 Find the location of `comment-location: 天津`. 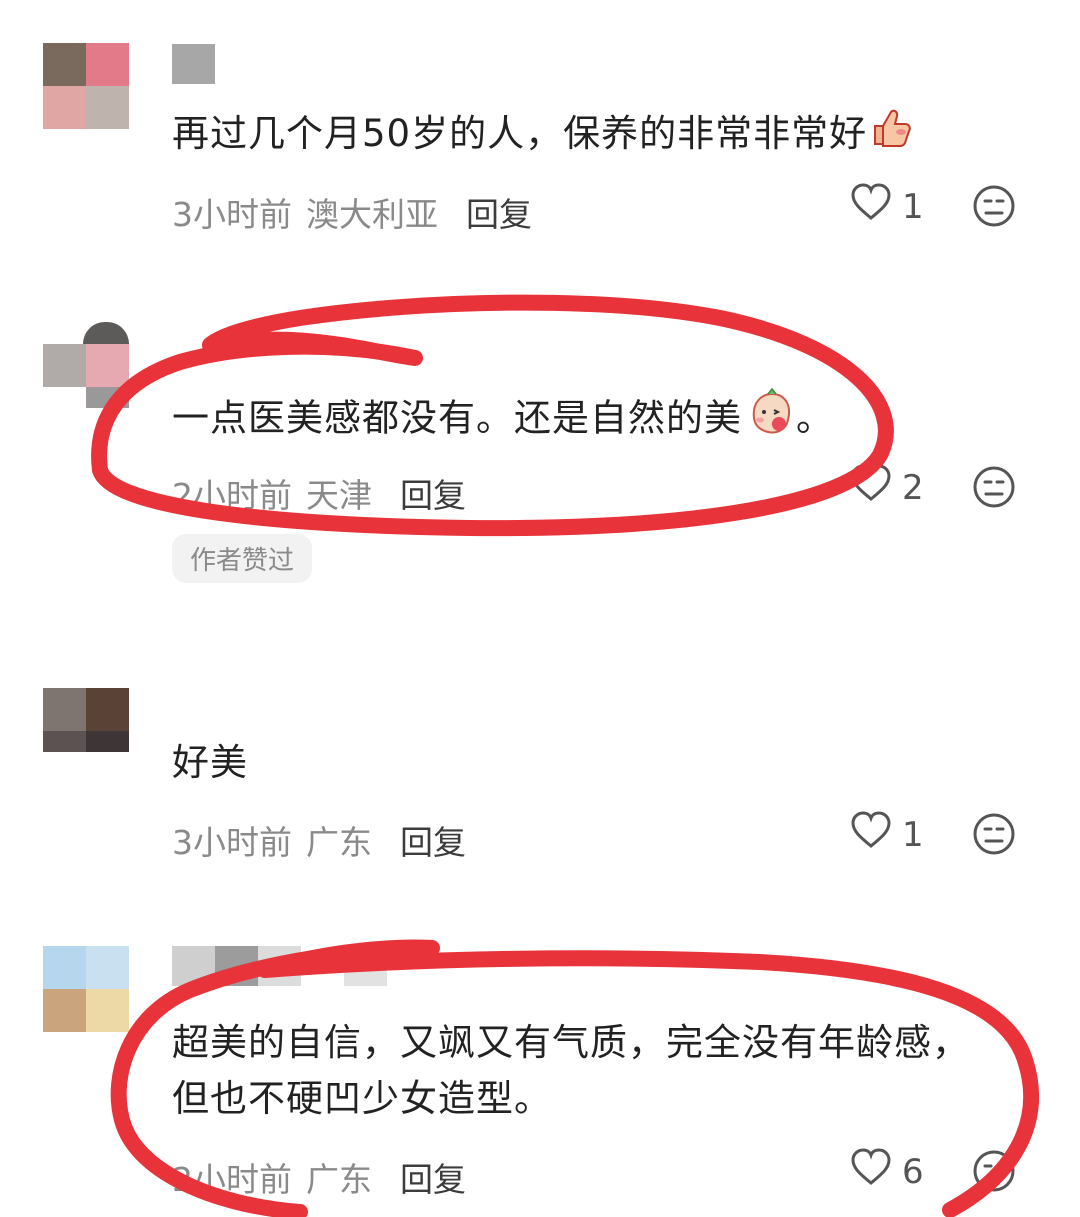

comment-location: 天津 is located at coordinates (339, 495).